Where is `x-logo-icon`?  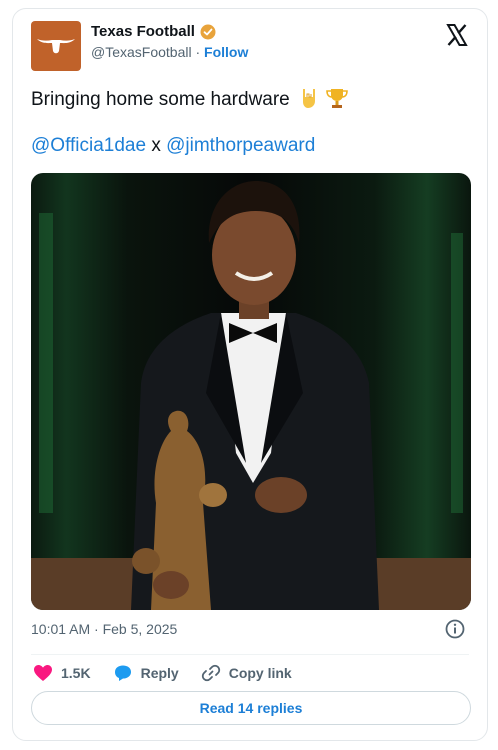
x-logo-icon is located at coordinates (457, 35).